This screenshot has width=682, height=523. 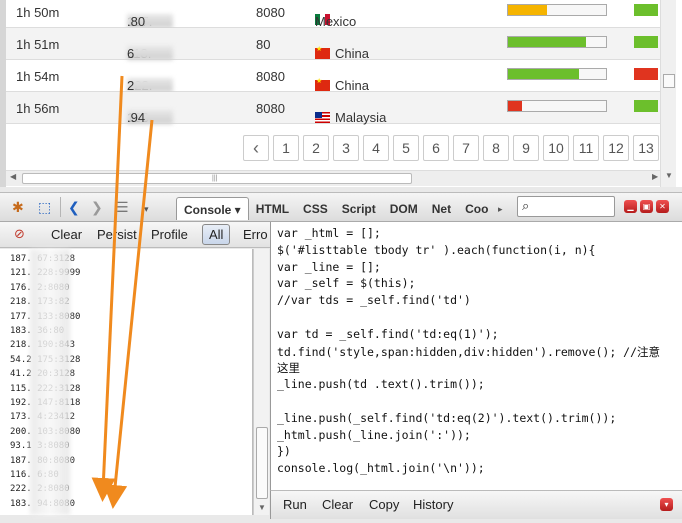 What do you see at coordinates (476, 209) in the screenshot?
I see `tab-coo: Coo` at bounding box center [476, 209].